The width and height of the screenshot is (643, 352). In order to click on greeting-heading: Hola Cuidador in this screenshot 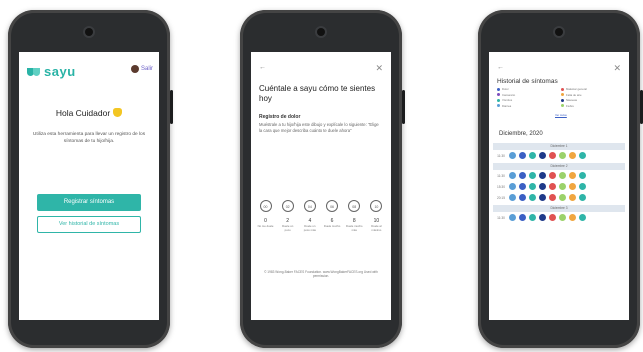, I will do `click(89, 113)`.